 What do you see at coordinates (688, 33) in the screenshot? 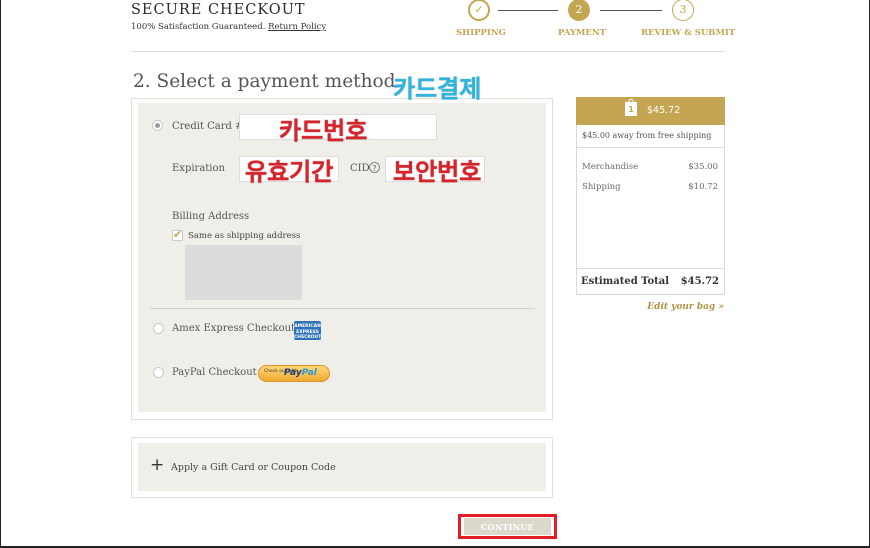
I see `step-review-label: REVIEW & SUBMIT` at bounding box center [688, 33].